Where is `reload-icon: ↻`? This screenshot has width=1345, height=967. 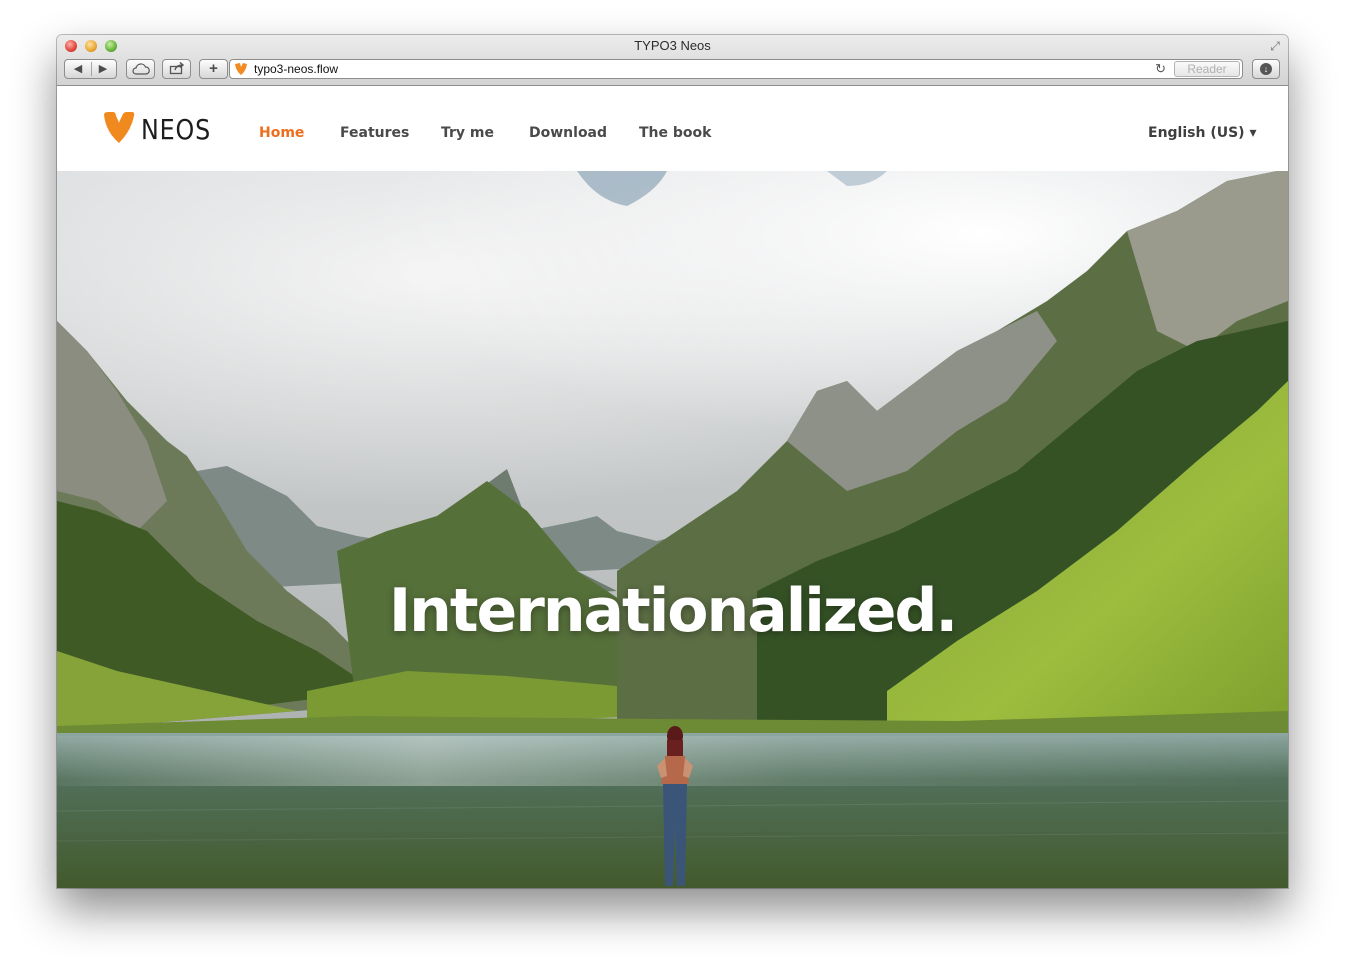
reload-icon: ↻ is located at coordinates (1160, 69).